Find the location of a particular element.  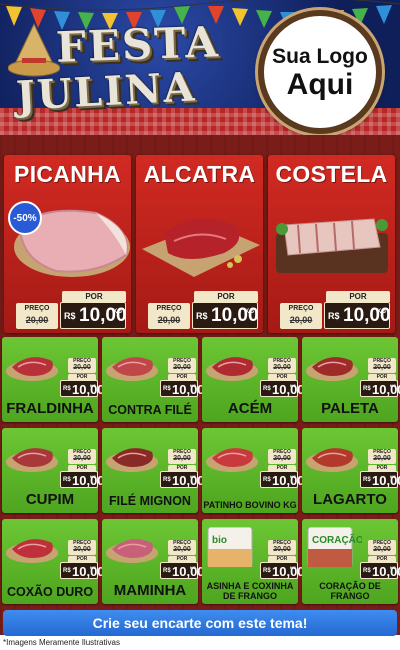

logo-text-2: Aqui is located at coordinates (320, 84).